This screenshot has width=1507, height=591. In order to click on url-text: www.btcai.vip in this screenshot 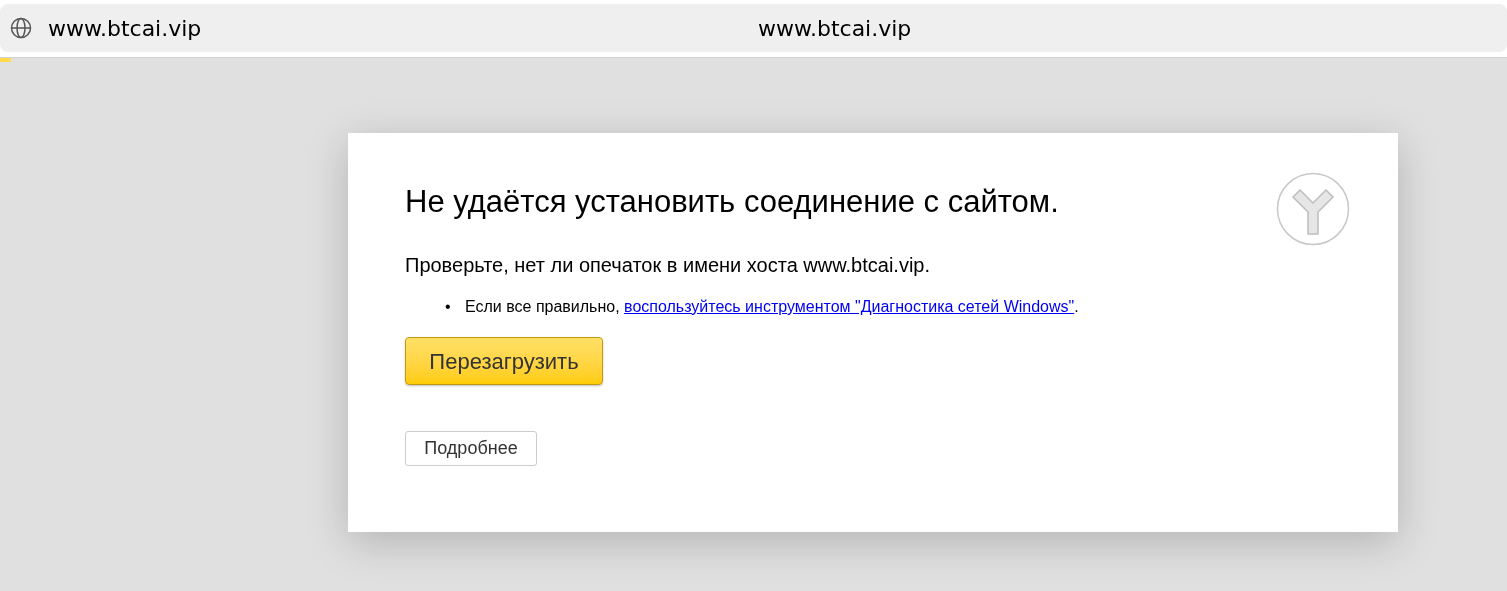, I will do `click(125, 28)`.